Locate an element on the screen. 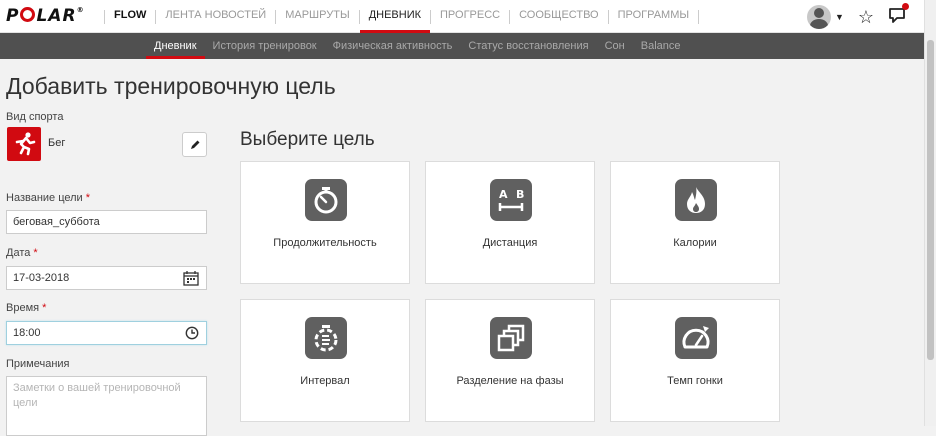 The height and width of the screenshot is (436, 936). nav-item-programs: ПРОГРАММЫ is located at coordinates (654, 16).